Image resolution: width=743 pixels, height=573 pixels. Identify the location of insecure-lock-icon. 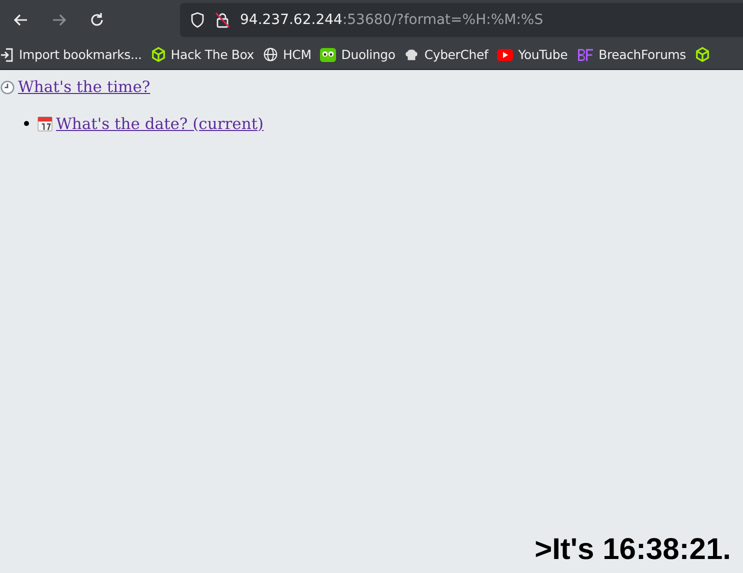
(222, 20).